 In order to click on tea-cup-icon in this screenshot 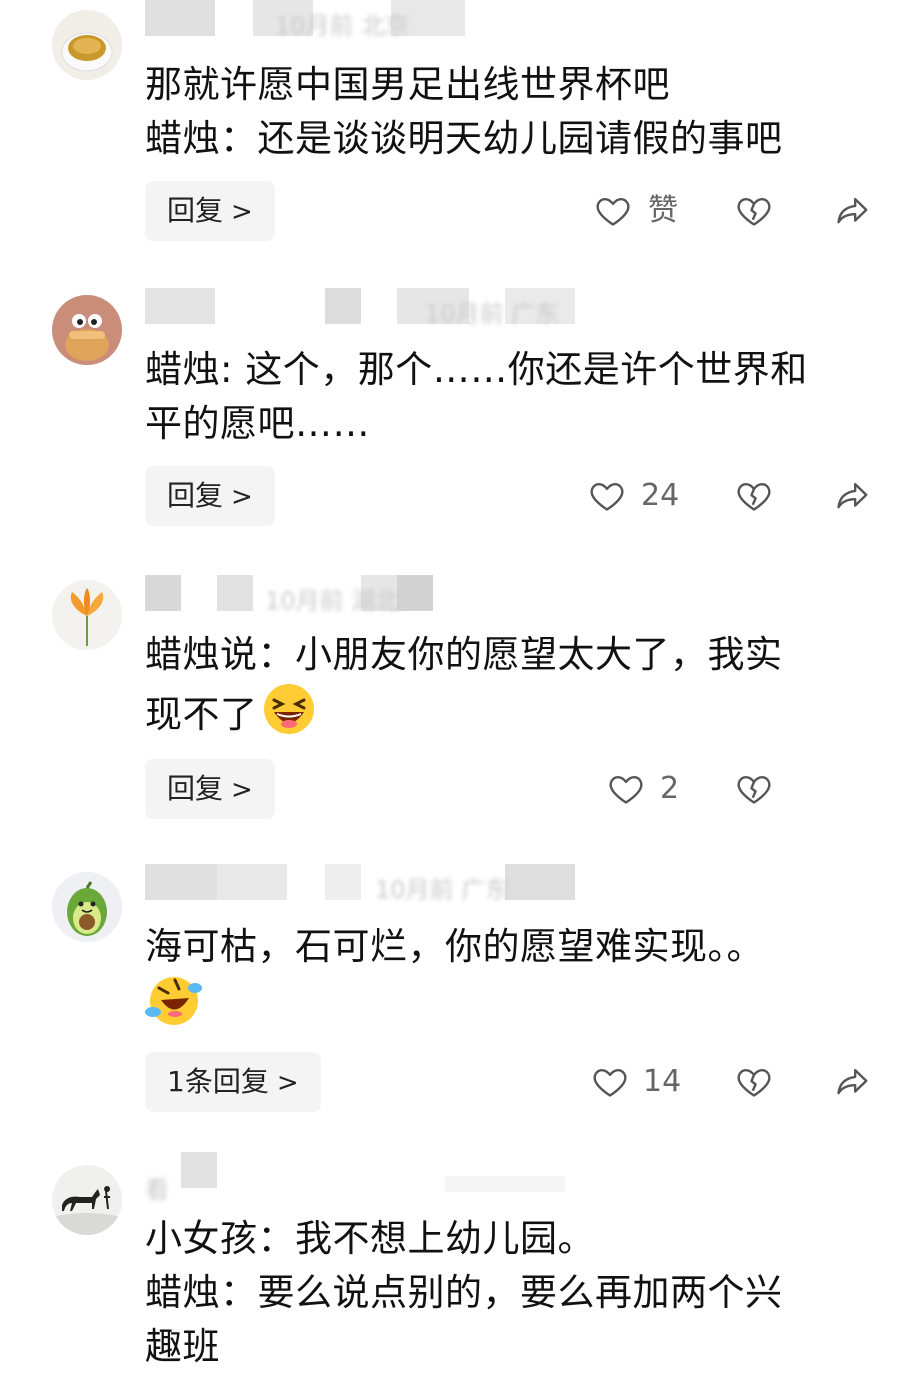, I will do `click(87, 45)`.